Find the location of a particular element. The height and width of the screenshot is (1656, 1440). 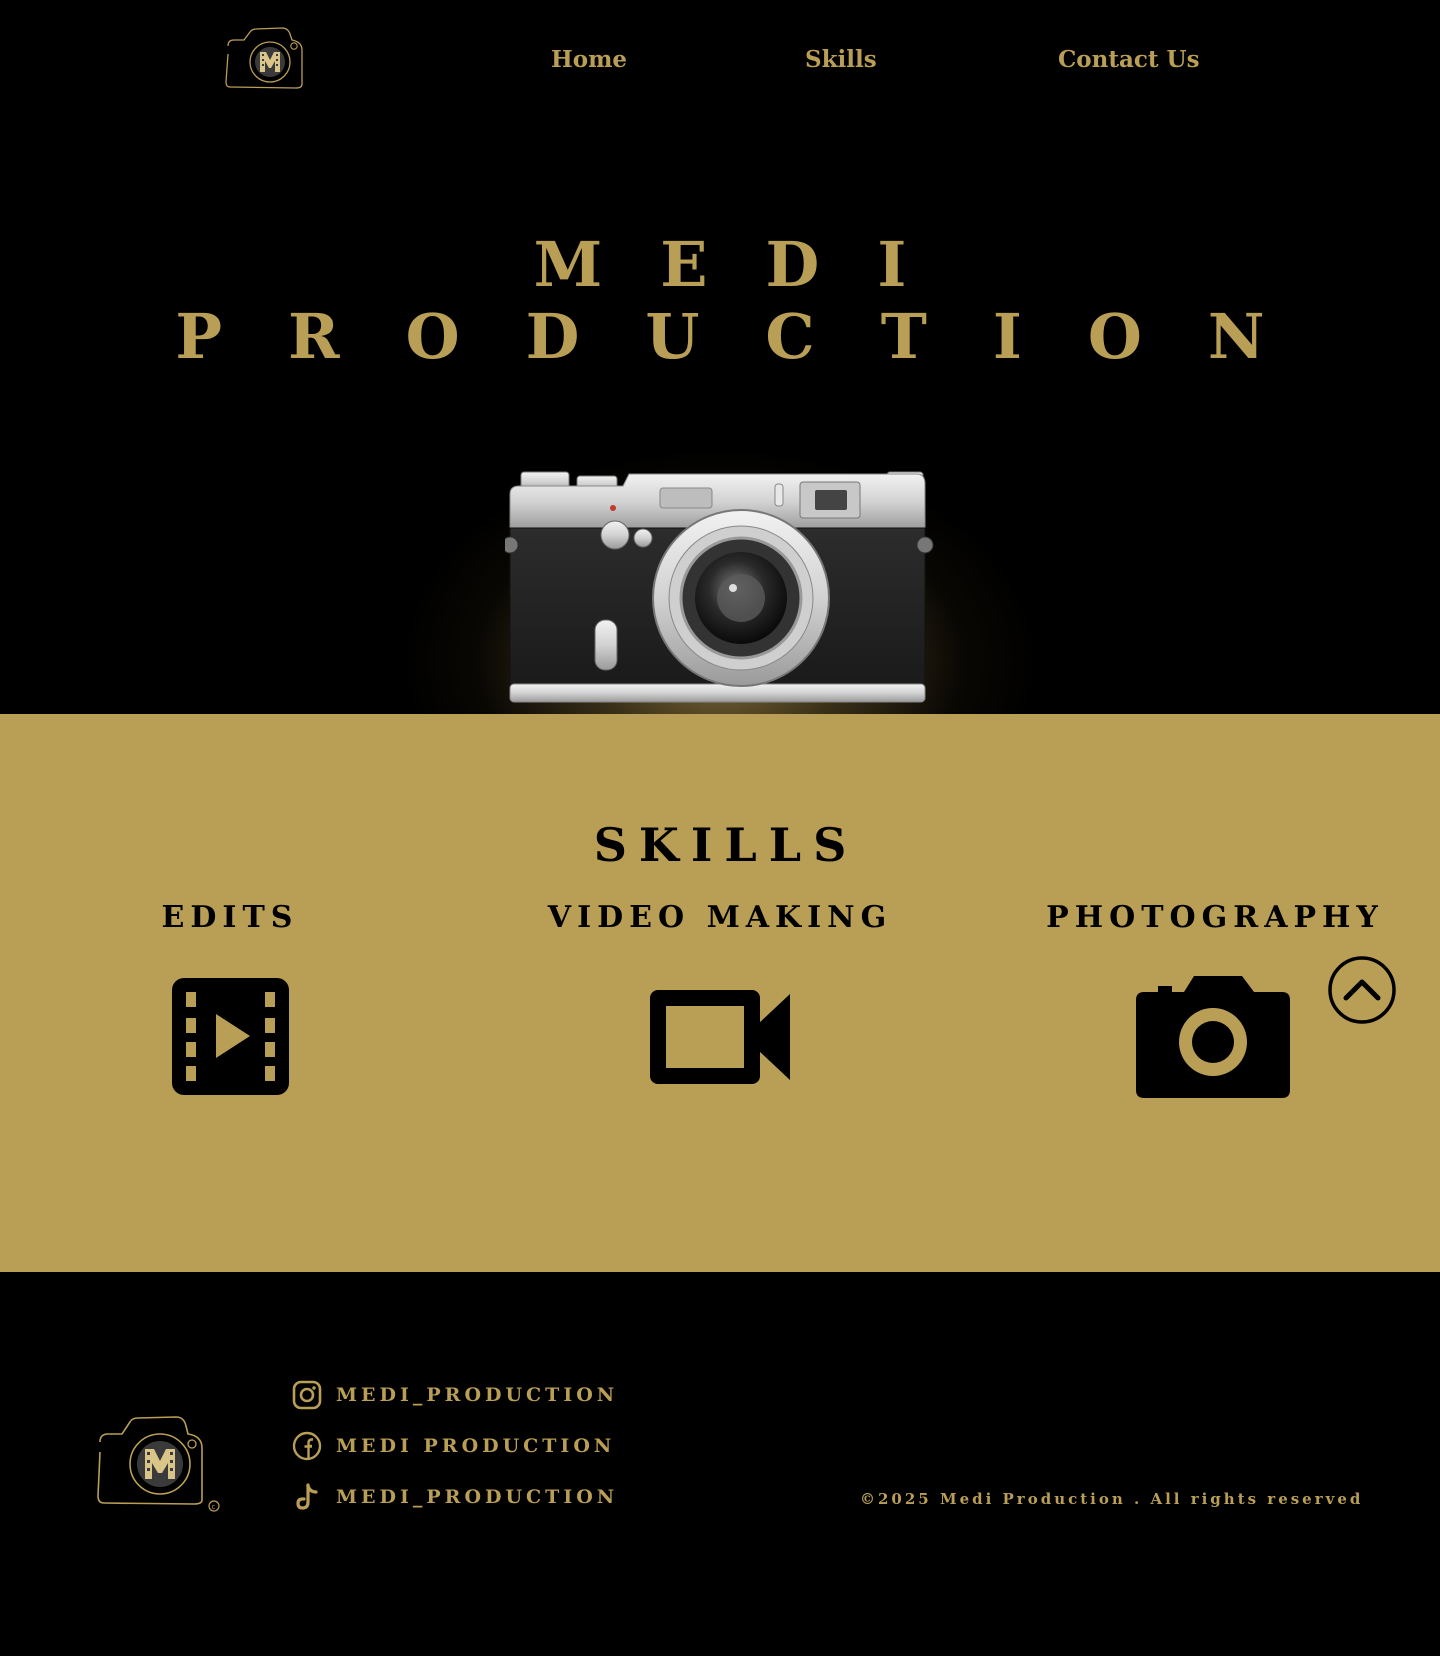

skill-video-making-label: VIDEO MAKING is located at coordinates (720, 917).